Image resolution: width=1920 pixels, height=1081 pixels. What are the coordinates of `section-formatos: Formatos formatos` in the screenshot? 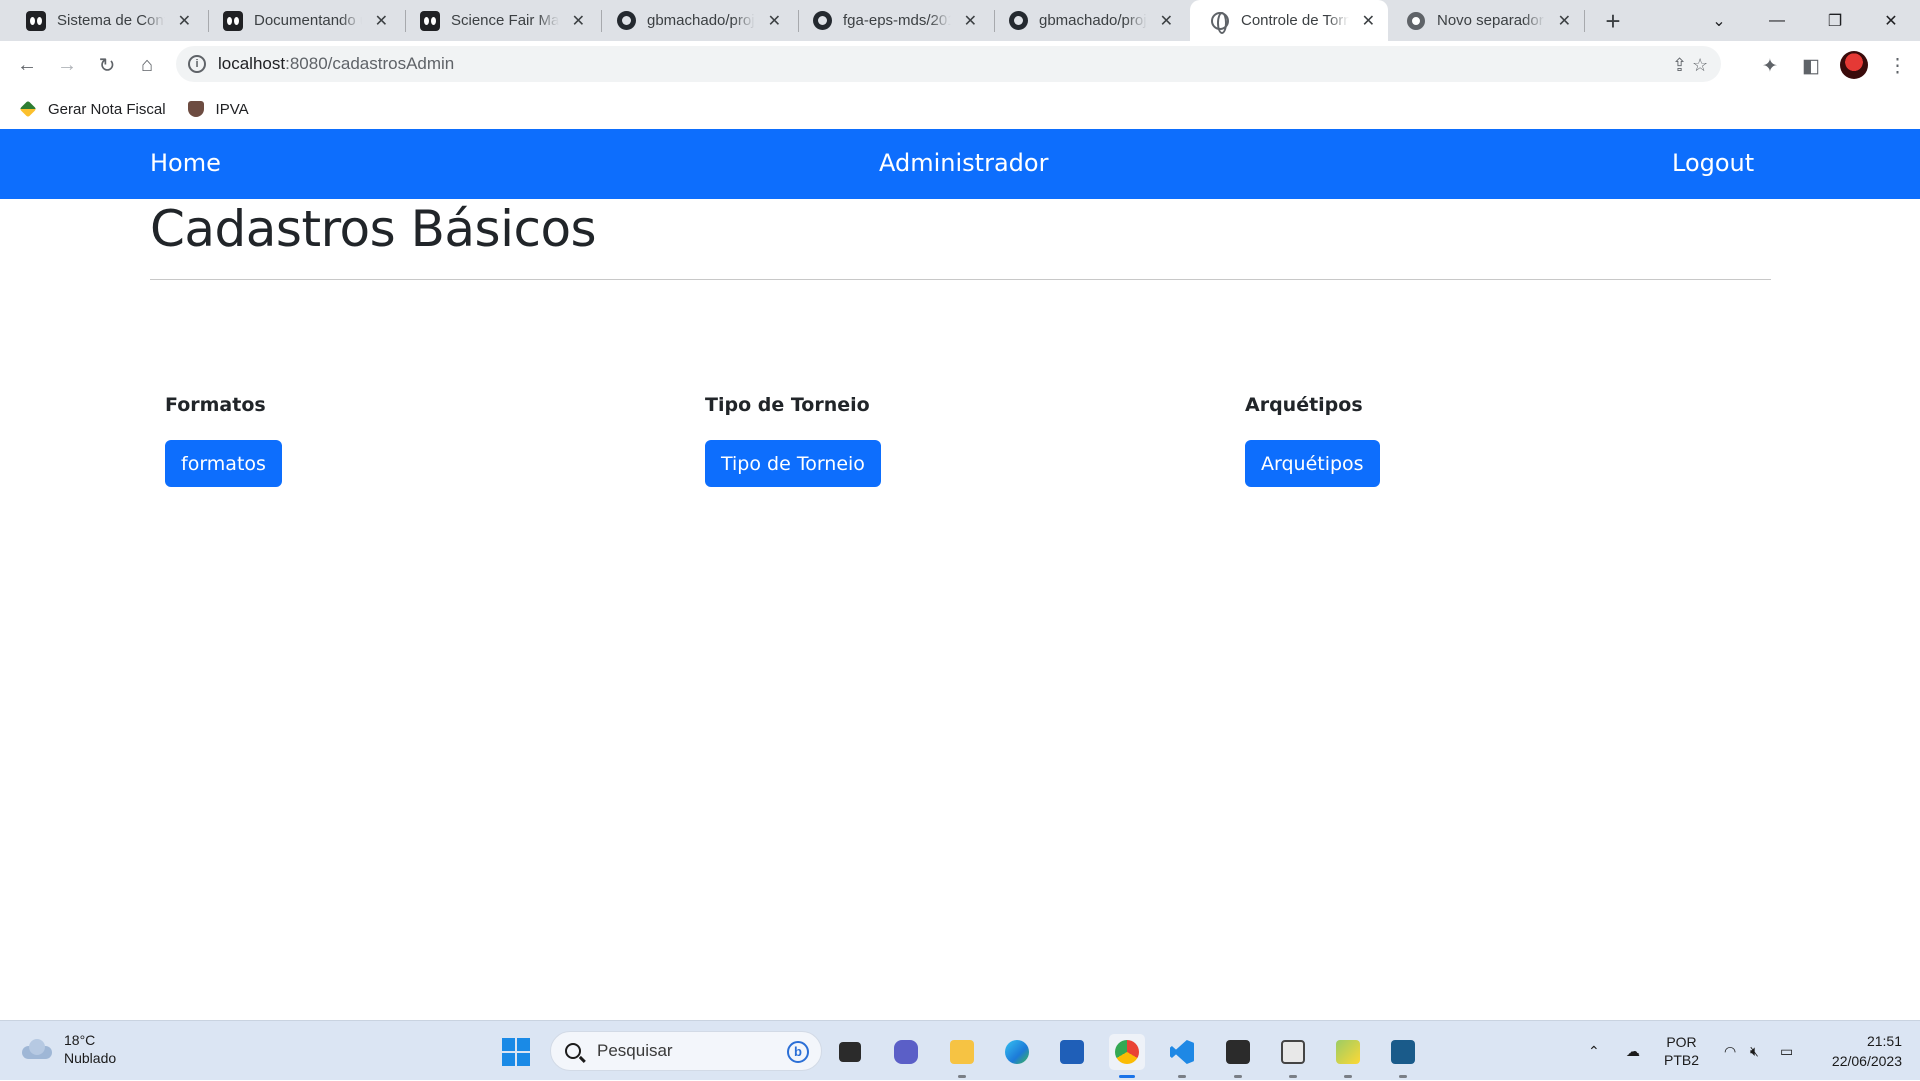 It's located at (223, 440).